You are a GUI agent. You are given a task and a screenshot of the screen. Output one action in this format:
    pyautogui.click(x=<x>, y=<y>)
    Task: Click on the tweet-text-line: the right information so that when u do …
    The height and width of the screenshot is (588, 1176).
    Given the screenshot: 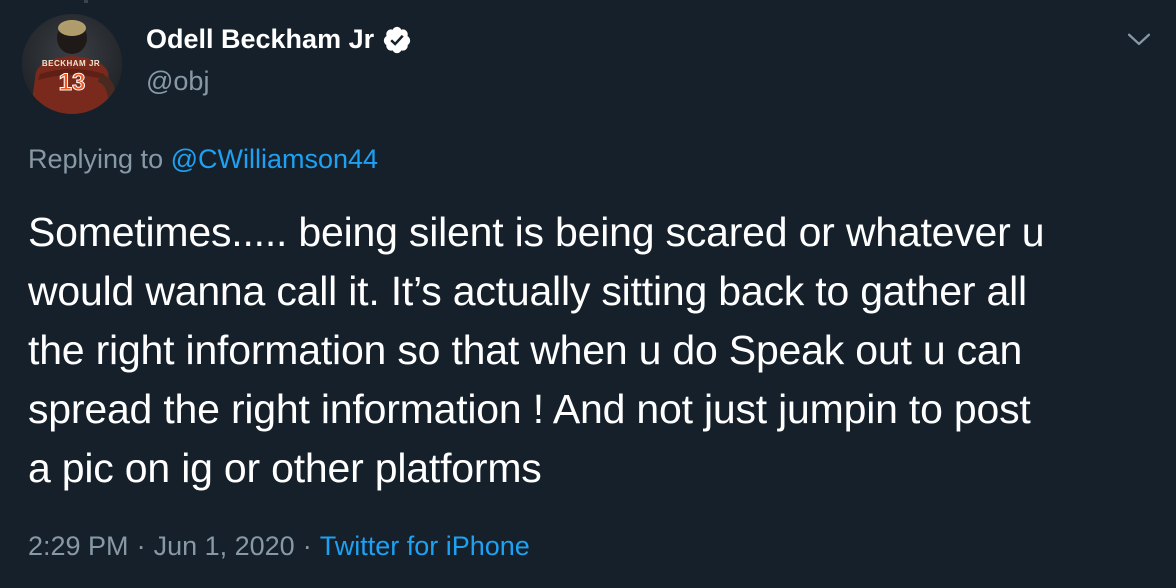 What is the action you would take?
    pyautogui.click(x=525, y=350)
    